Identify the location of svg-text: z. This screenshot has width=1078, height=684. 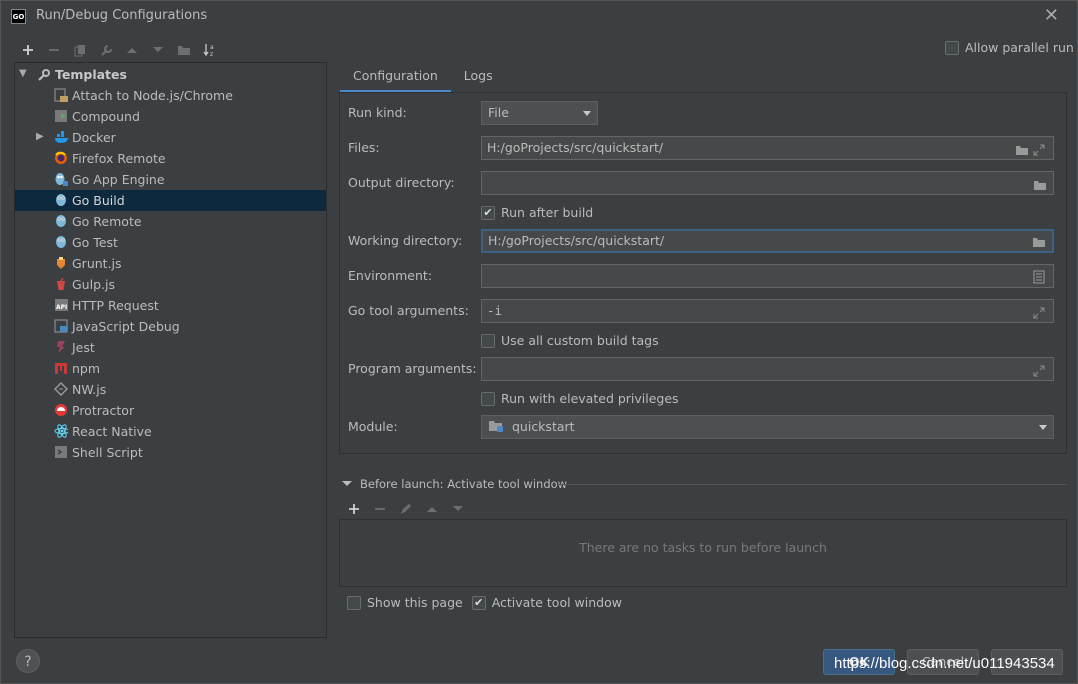
(211, 54).